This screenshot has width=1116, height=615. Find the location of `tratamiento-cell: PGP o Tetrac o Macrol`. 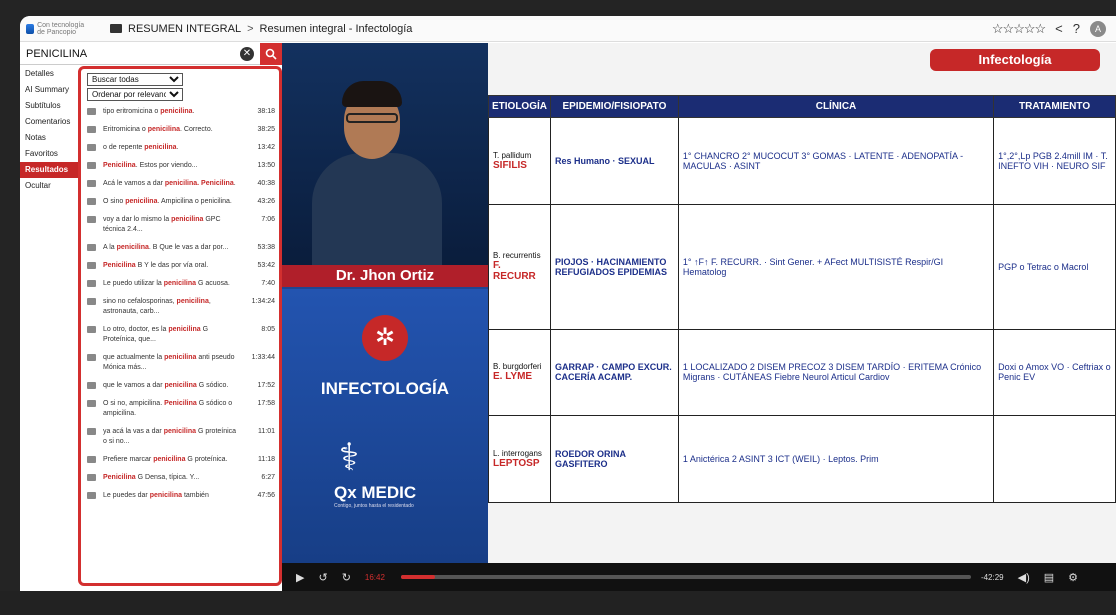

tratamiento-cell: PGP o Tetrac o Macrol is located at coordinates (1054, 266).